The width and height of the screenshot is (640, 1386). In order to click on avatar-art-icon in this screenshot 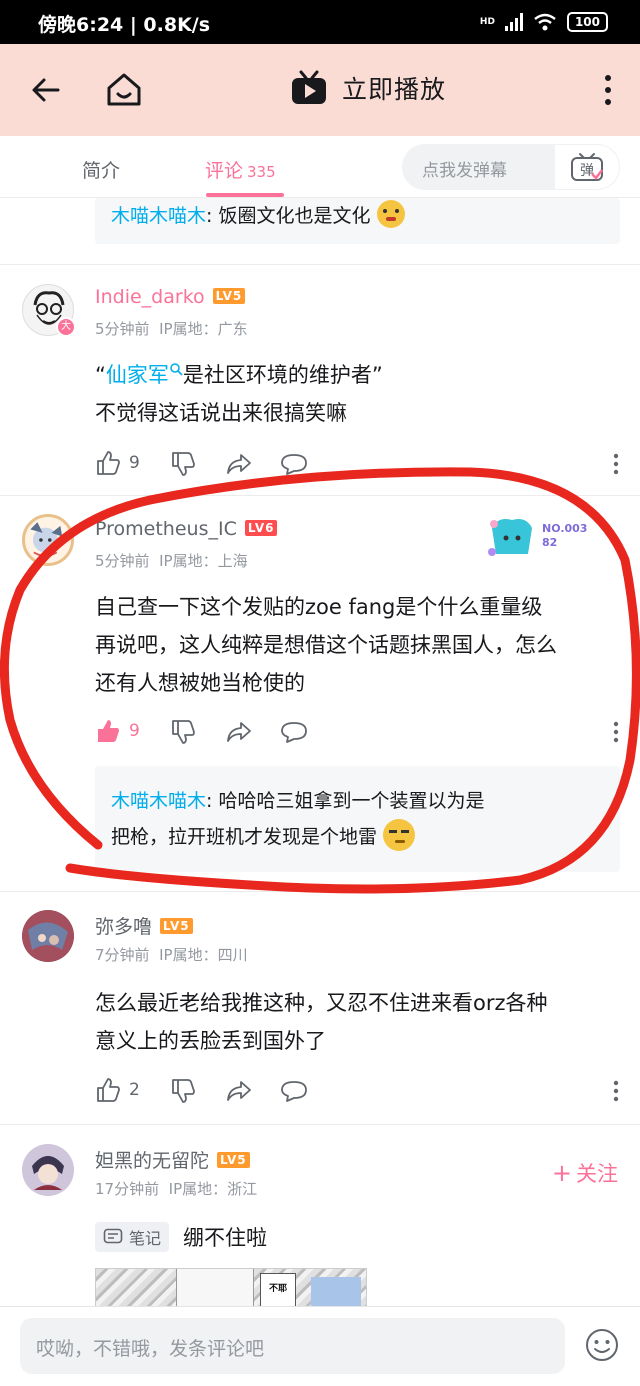, I will do `click(48, 936)`.